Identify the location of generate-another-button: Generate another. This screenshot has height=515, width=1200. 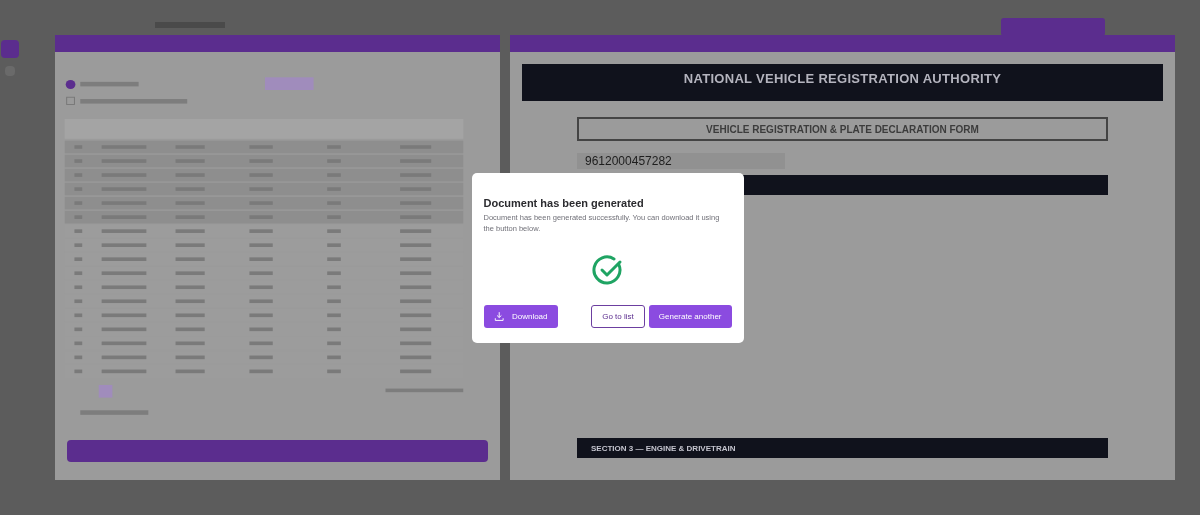
(690, 316).